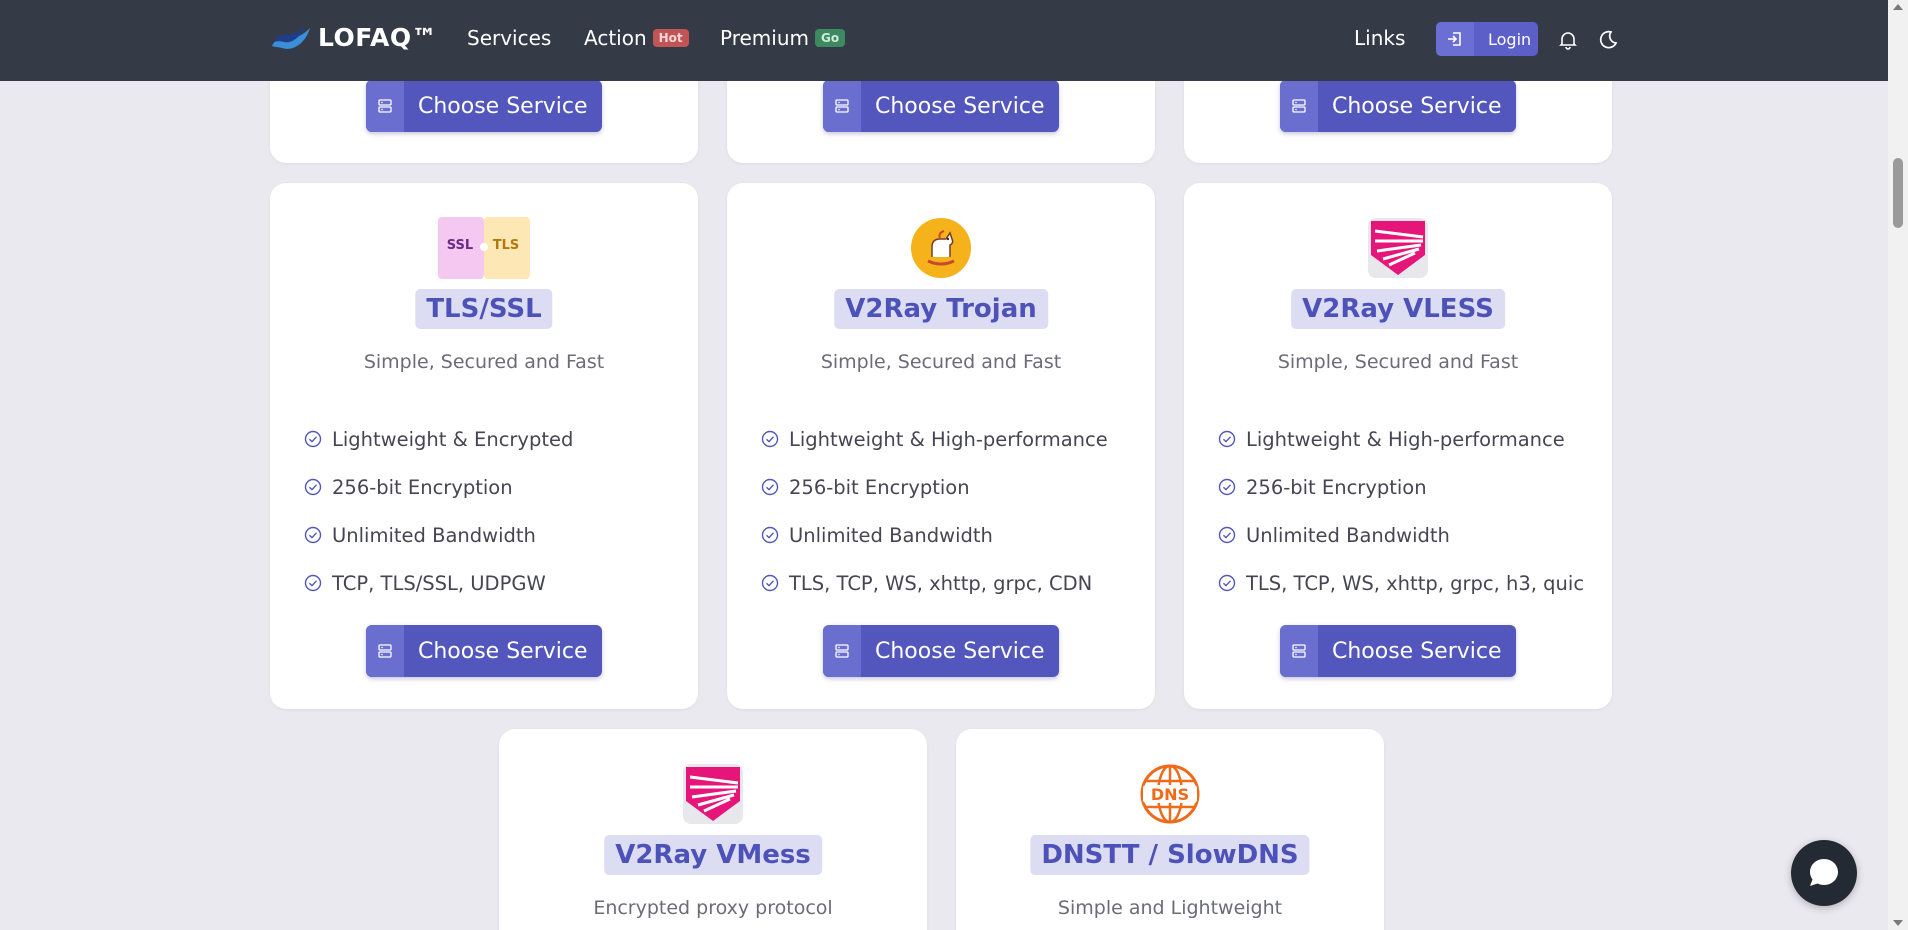 This screenshot has width=1908, height=930. What do you see at coordinates (1455, 39) in the screenshot?
I see `login-icon` at bounding box center [1455, 39].